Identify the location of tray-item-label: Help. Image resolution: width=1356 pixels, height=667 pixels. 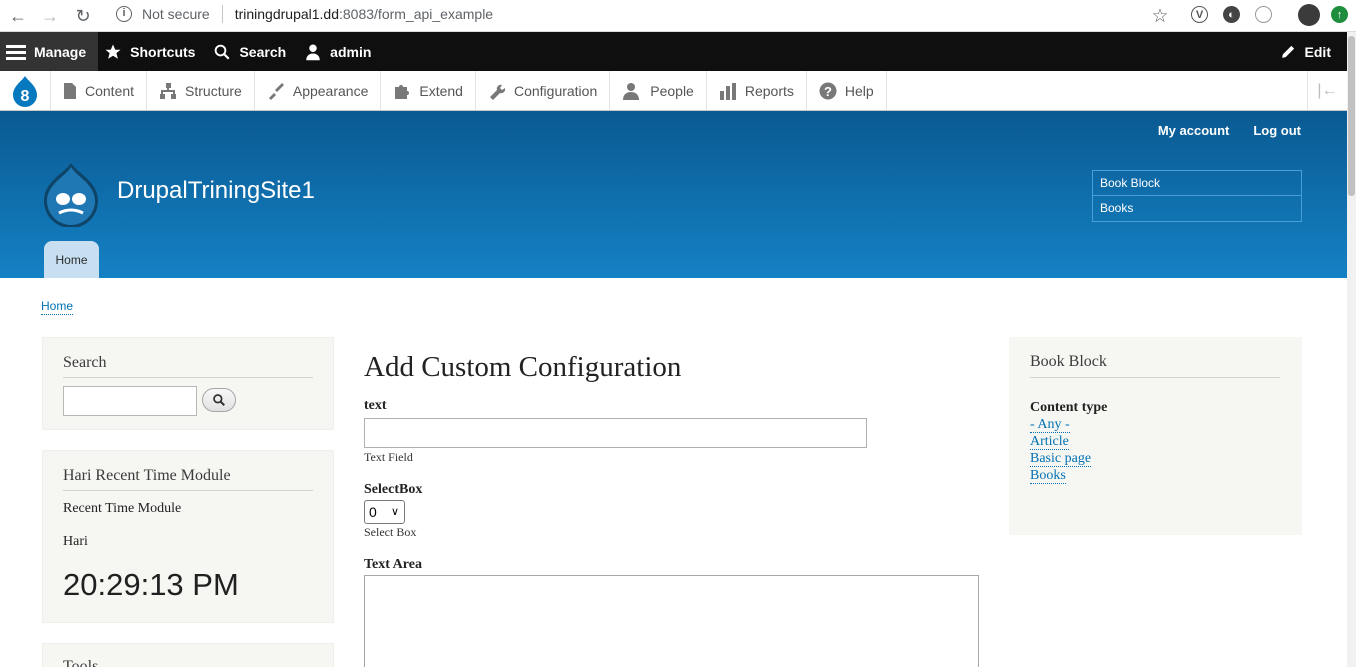
(859, 90).